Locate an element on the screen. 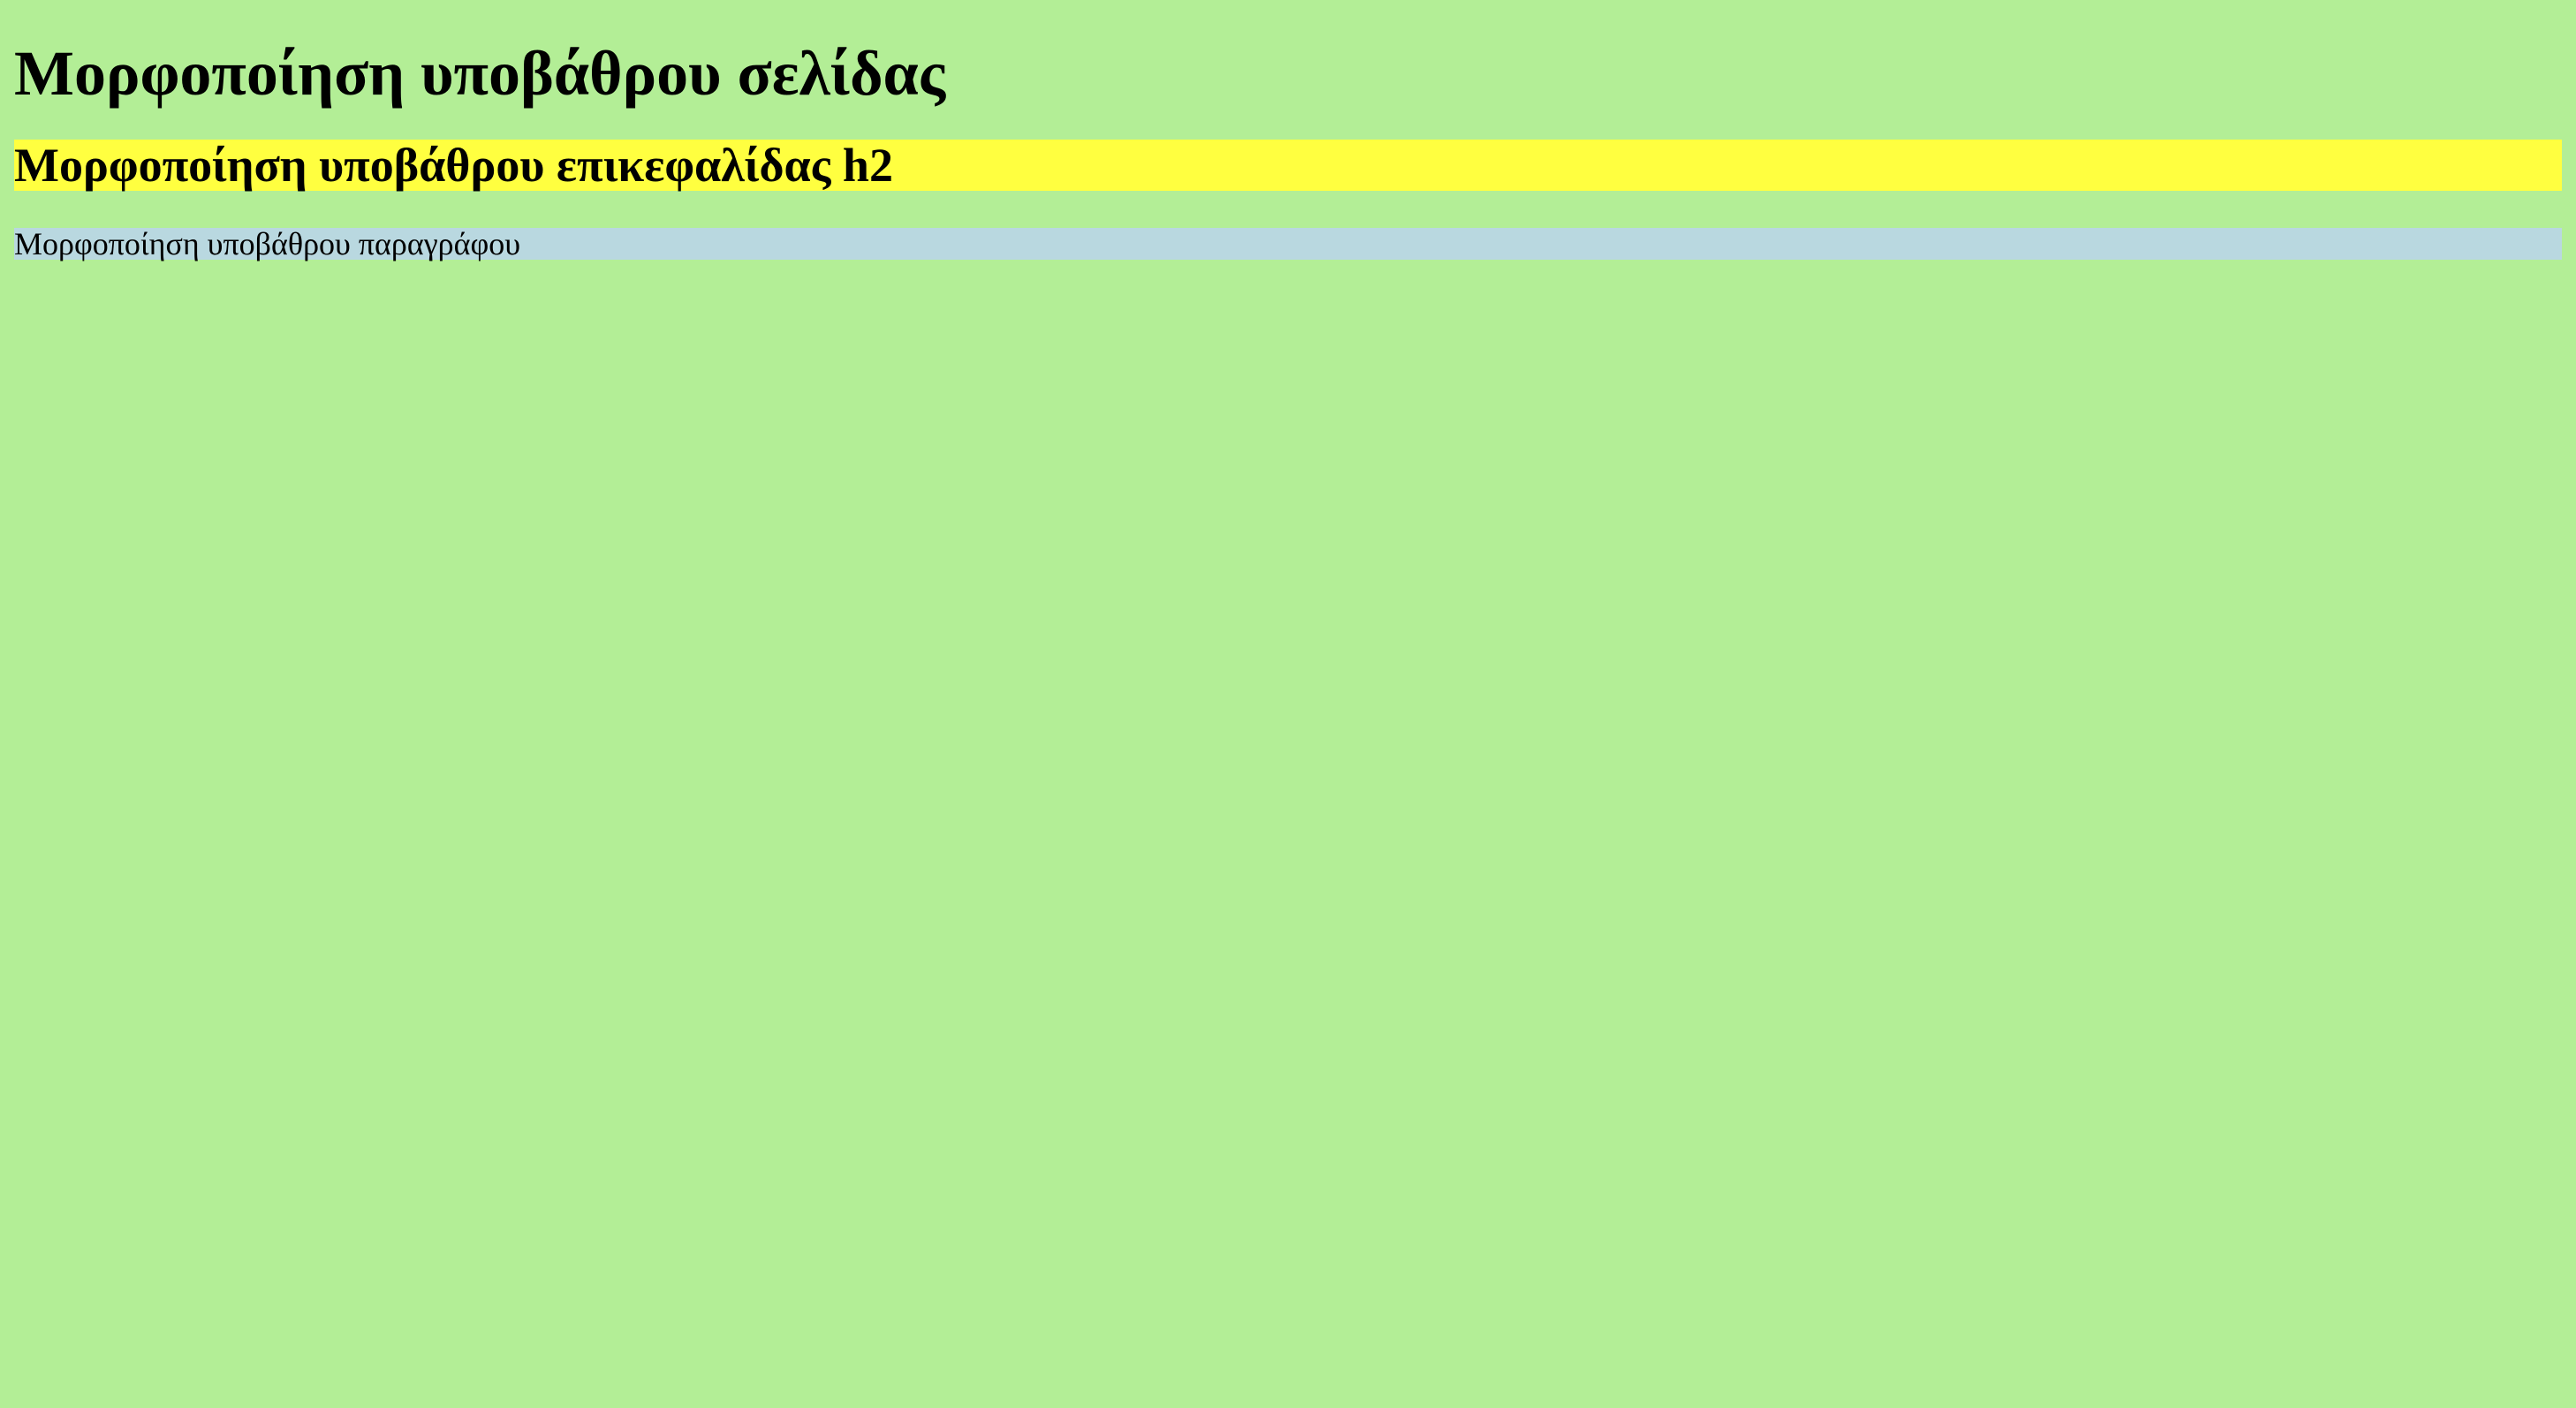  paragraph: Μορφοποίηση υποβάθρου παραγράφου is located at coordinates (1288, 244).